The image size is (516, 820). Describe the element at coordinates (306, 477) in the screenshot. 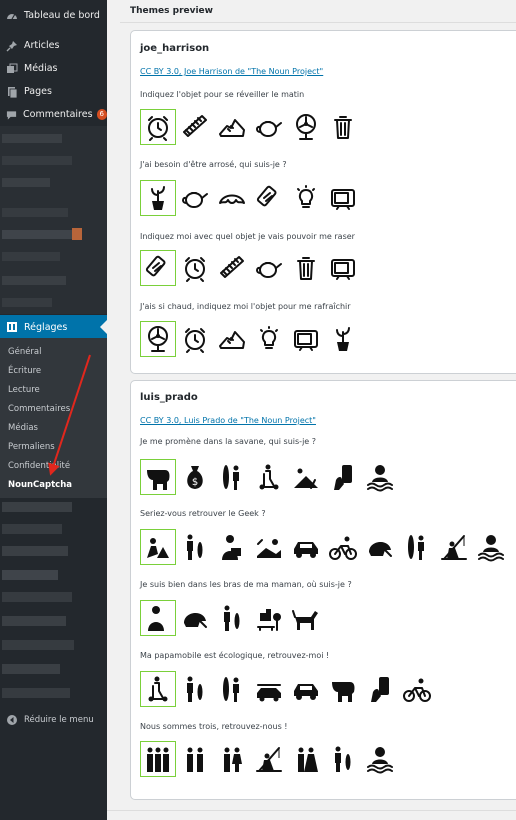

I see `camper-option` at that location.